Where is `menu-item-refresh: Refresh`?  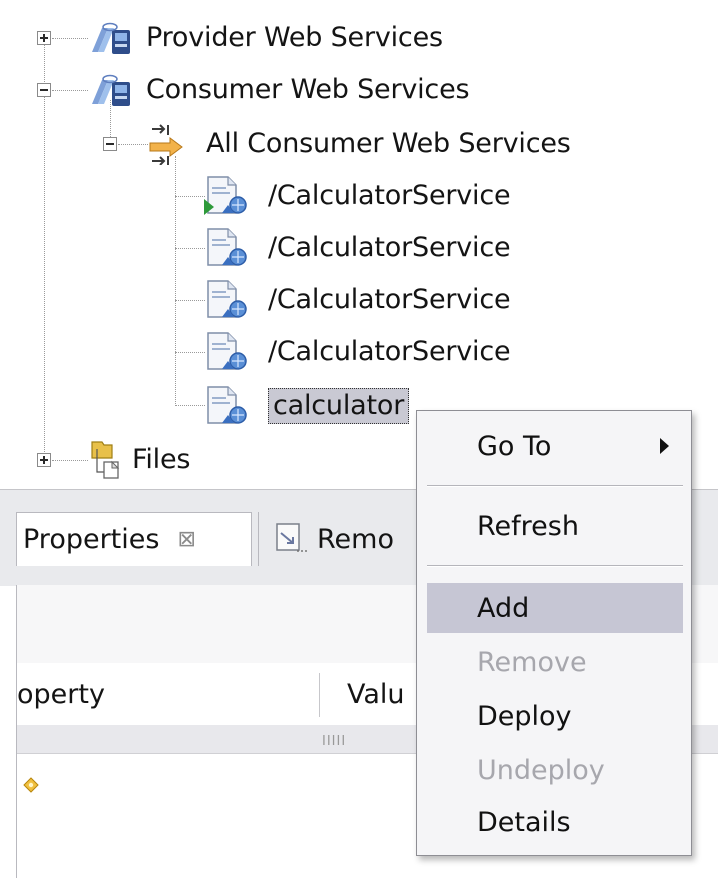 menu-item-refresh: Refresh is located at coordinates (555, 526).